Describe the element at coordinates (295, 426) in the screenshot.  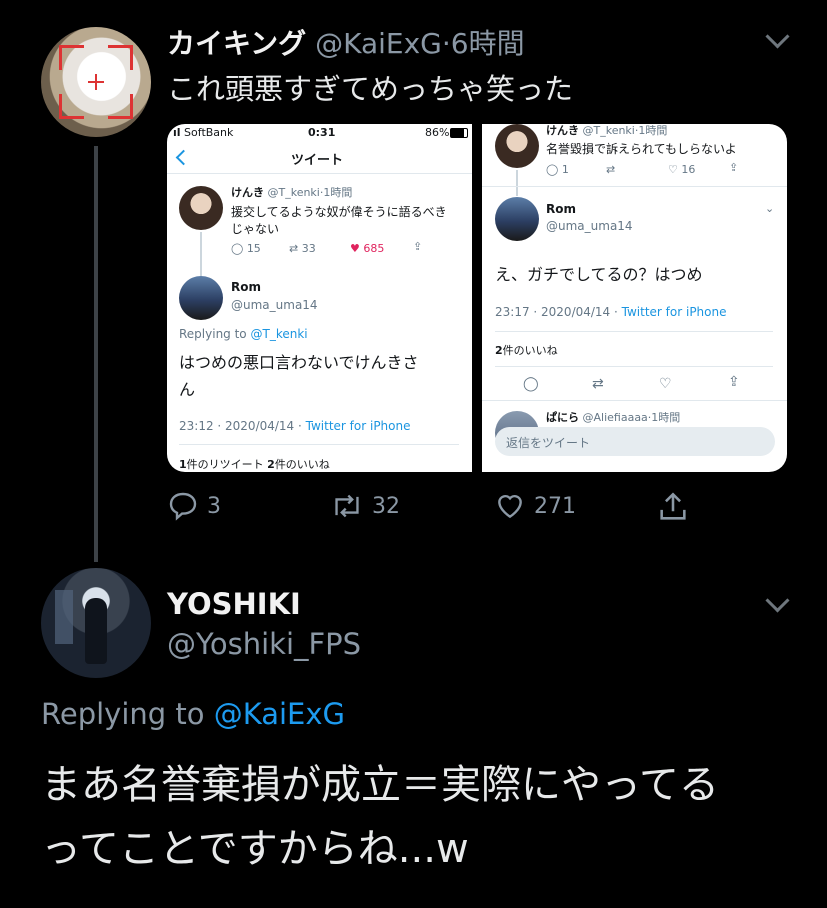
I see `tweet-b-timestamp: 23:12 · 2020/04/14 · Twitter for iPhone` at that location.